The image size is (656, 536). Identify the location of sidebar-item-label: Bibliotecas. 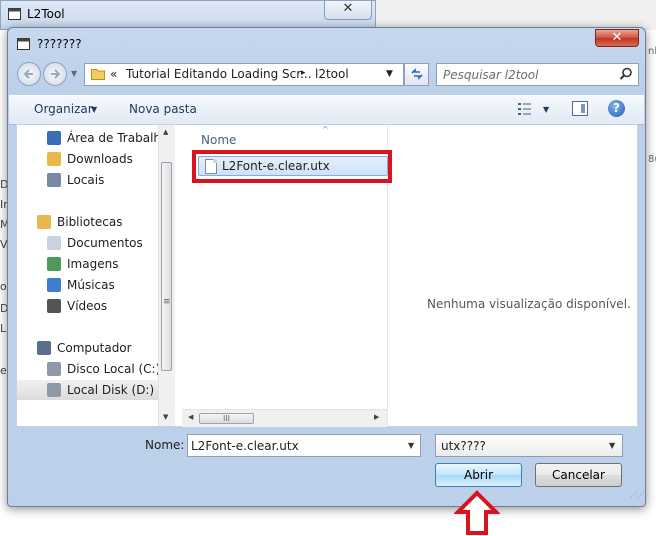
(90, 222).